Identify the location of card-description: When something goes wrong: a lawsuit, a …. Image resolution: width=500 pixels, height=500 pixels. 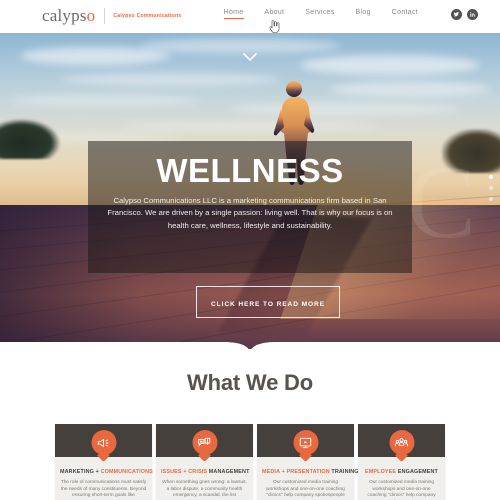
(204, 489).